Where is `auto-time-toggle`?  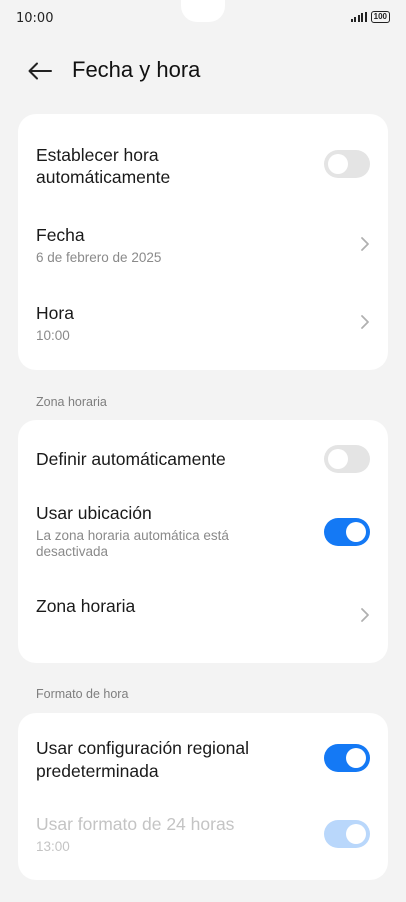
auto-time-toggle is located at coordinates (347, 164).